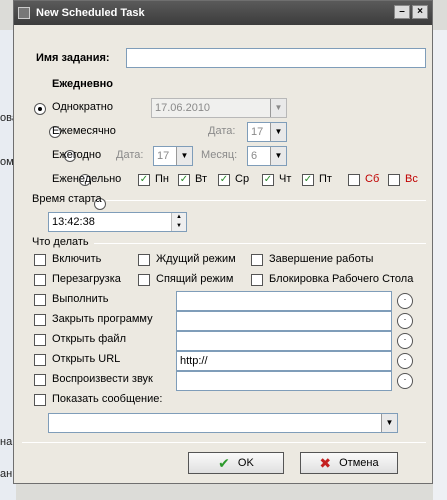 This screenshot has height=500, width=447. I want to click on background-text: ан, so click(6, 474).